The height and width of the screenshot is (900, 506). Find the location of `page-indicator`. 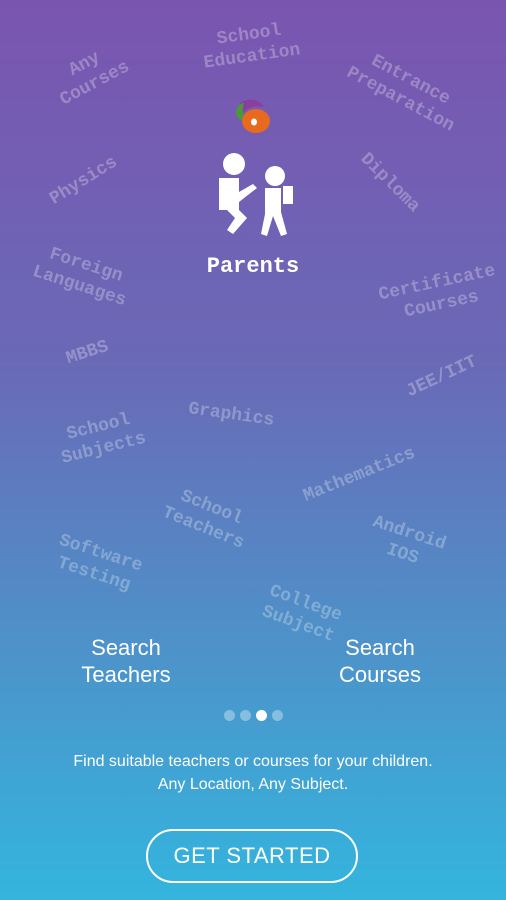

page-indicator is located at coordinates (253, 715).